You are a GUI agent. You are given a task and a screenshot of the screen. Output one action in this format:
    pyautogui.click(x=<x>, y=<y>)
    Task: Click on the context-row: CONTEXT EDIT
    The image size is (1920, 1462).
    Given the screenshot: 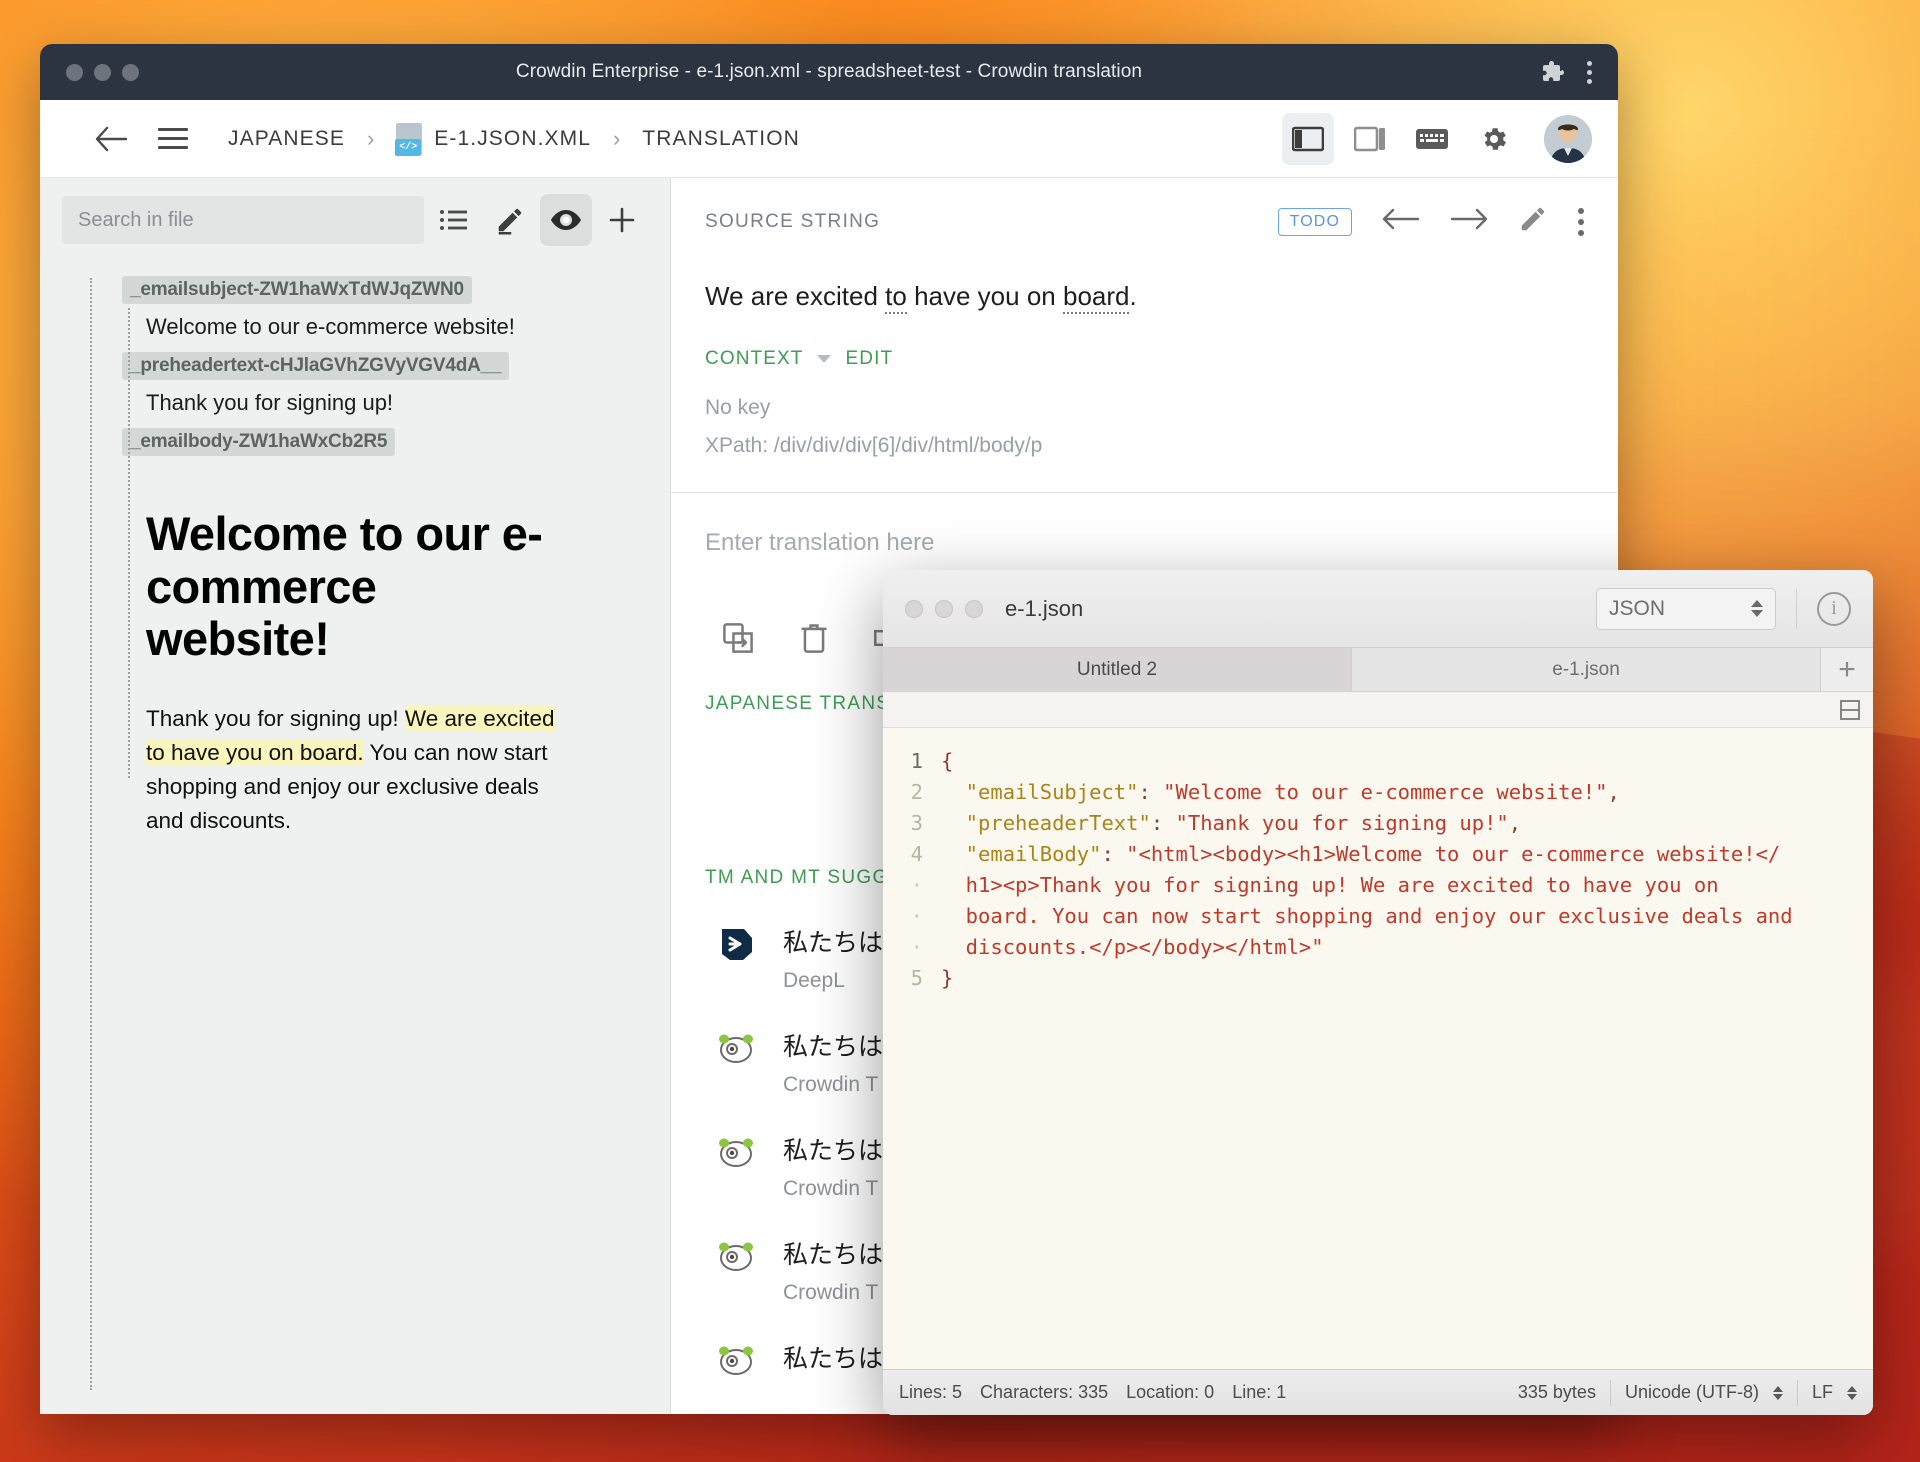 What is the action you would take?
    pyautogui.click(x=1144, y=342)
    